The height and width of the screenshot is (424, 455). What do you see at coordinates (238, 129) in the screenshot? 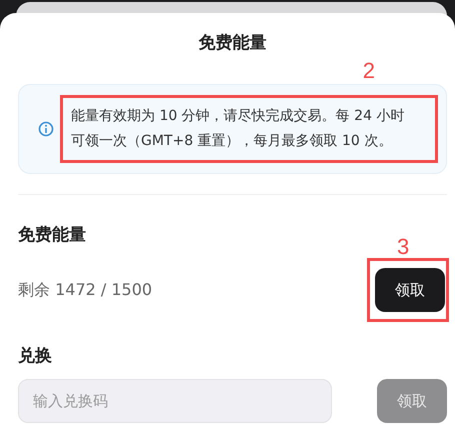
I see `notice-text: 能量有效期为 10 分钟，请尽快完成交易。每 24 小时可领一次（GMT+8 重置），每月最多领取 10 次。` at bounding box center [238, 129].